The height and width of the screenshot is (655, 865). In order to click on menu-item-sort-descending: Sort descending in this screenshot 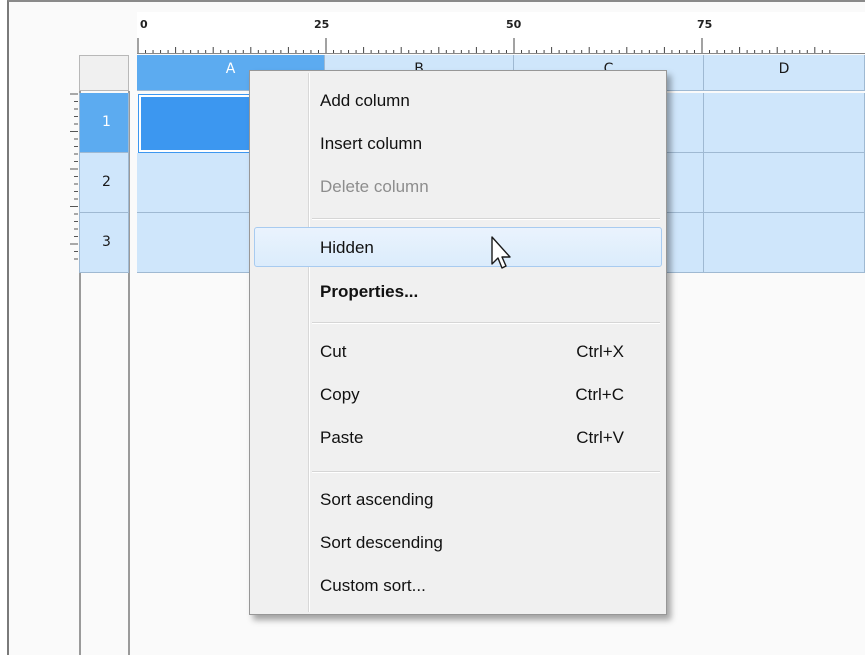, I will do `click(458, 543)`.